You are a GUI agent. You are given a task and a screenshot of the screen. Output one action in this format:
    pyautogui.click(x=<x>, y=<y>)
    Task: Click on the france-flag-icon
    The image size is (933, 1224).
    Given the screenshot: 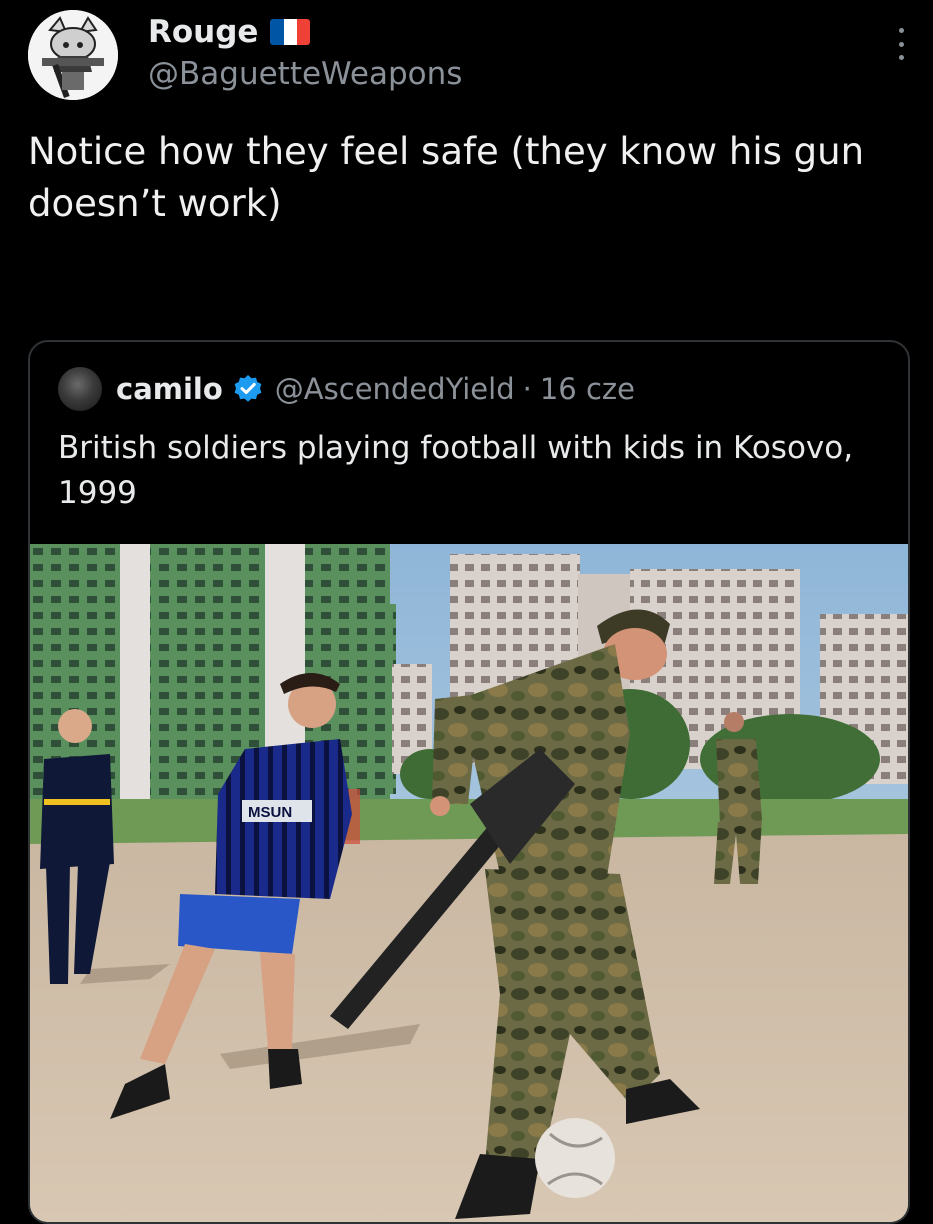 What is the action you would take?
    pyautogui.click(x=290, y=32)
    